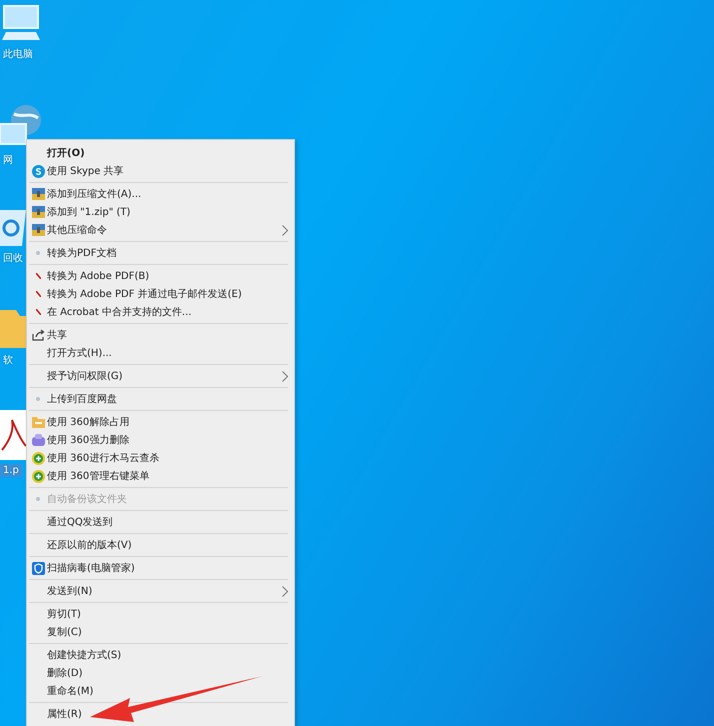 The height and width of the screenshot is (726, 714). What do you see at coordinates (158, 591) in the screenshot?
I see `menu-item: 发送到(N)` at bounding box center [158, 591].